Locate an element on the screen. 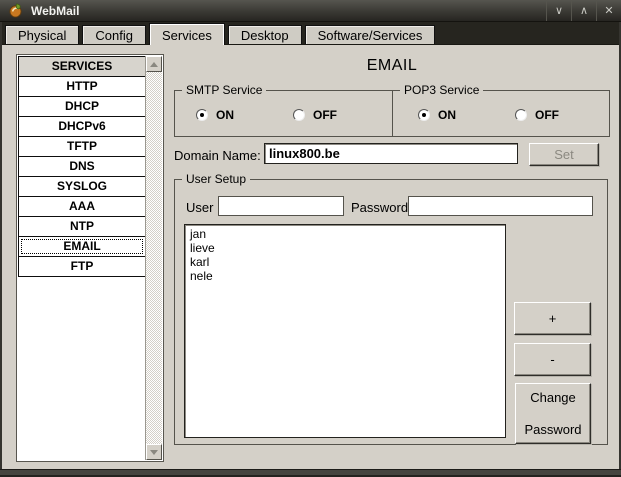  sidebar-item-dns: DNS is located at coordinates (82, 166).